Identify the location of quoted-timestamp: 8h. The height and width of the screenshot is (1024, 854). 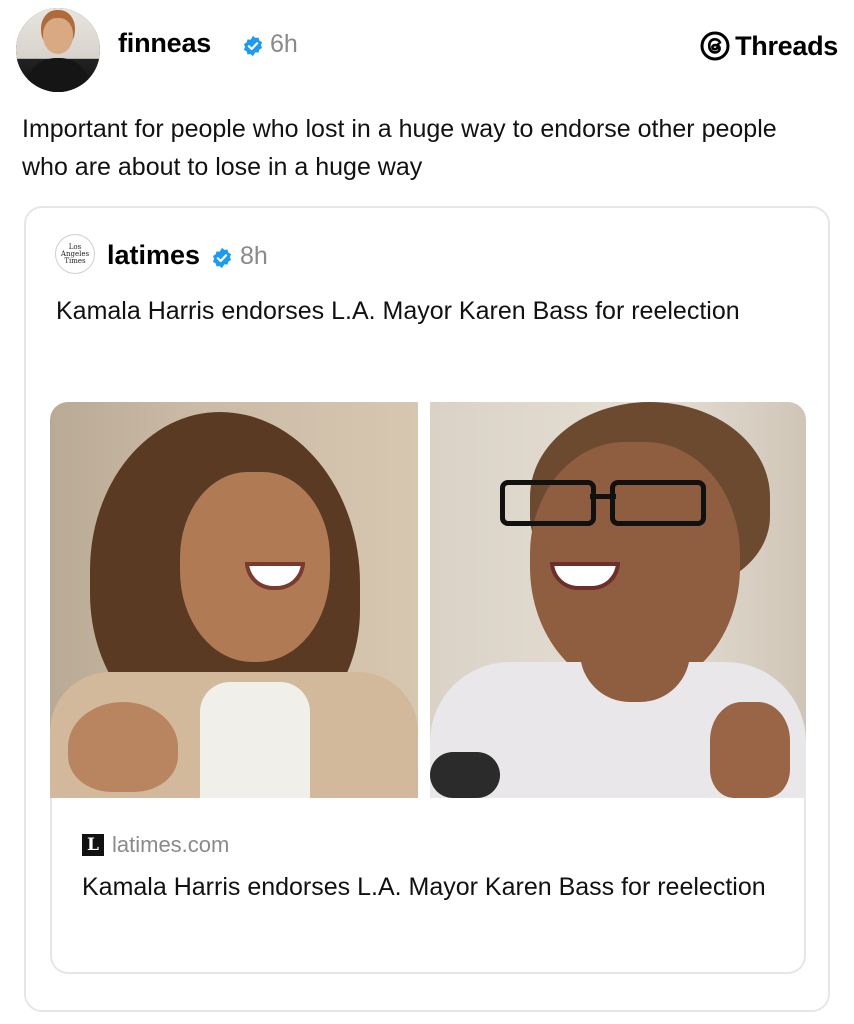
(254, 256).